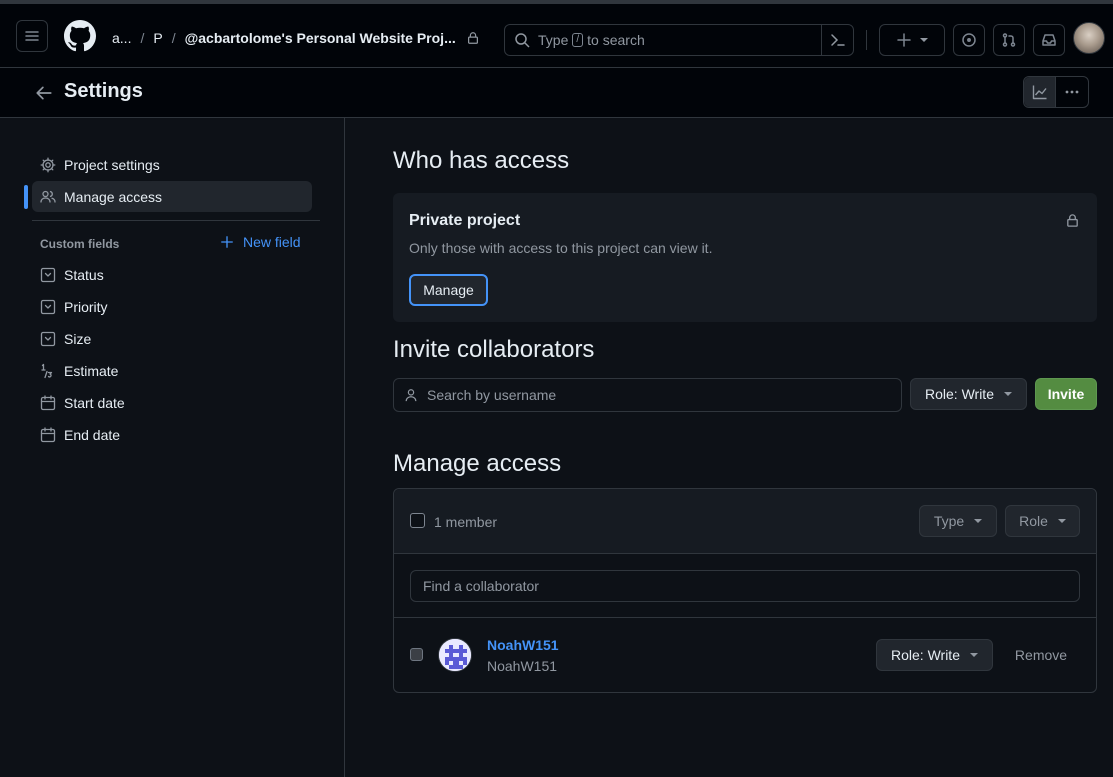 The image size is (1113, 777). I want to click on type-filter-dropdown: Type, so click(958, 521).